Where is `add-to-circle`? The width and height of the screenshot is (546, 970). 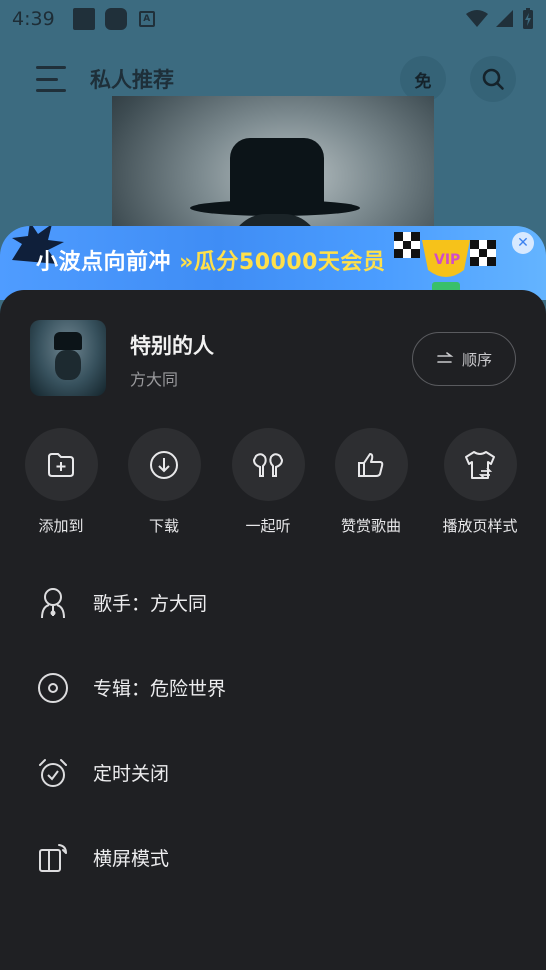 add-to-circle is located at coordinates (61, 464).